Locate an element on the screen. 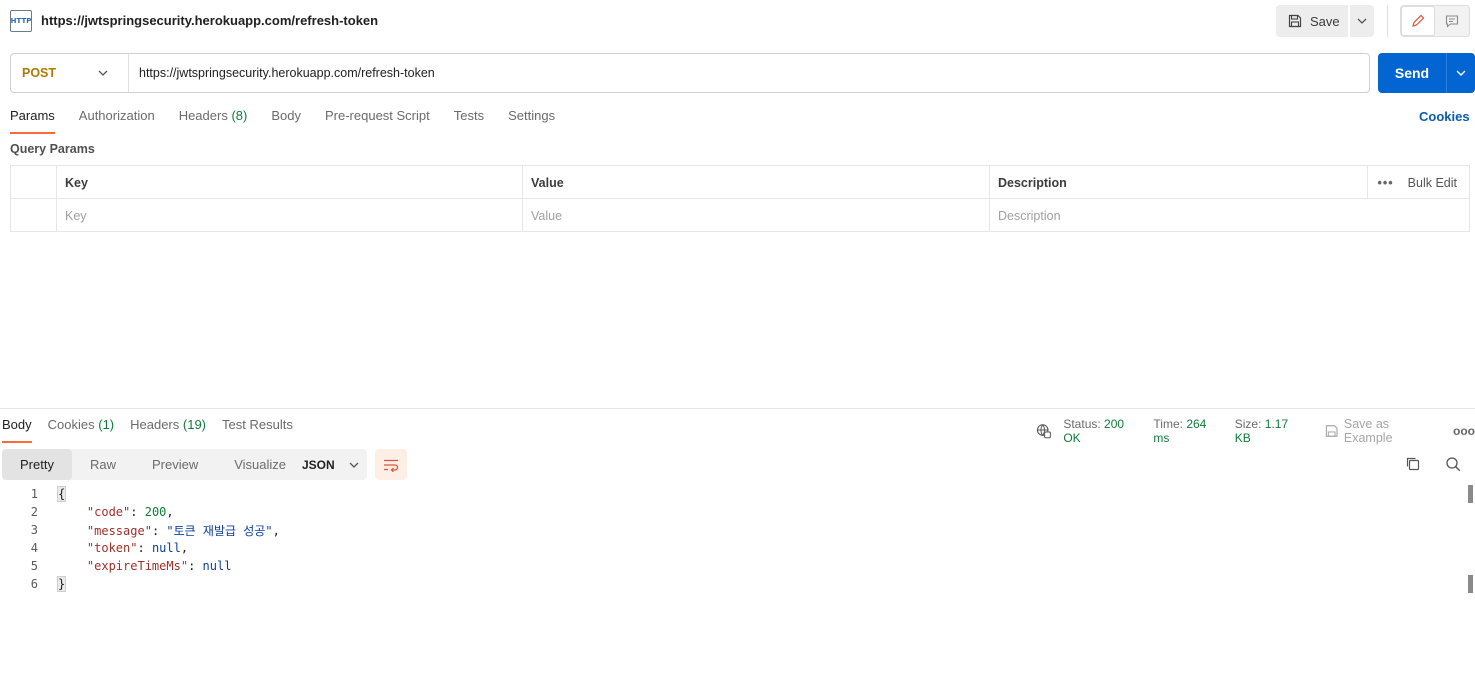 The image size is (1475, 674). save-label: Save is located at coordinates (1325, 21).